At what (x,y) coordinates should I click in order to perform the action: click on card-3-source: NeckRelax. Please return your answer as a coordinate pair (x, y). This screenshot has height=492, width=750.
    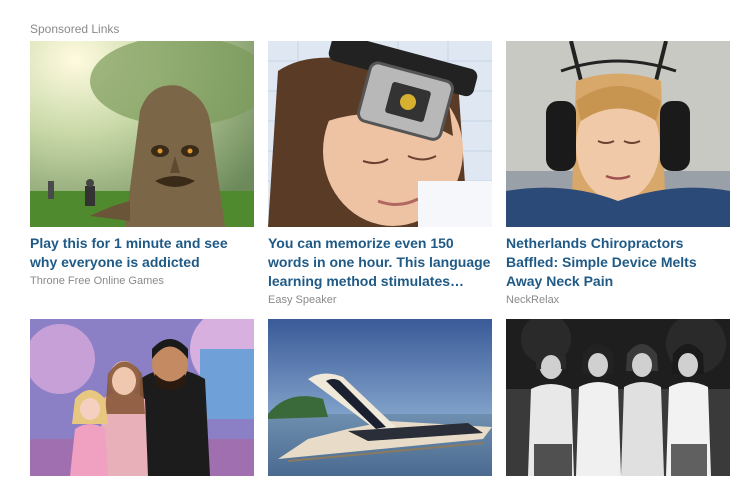
    Looking at the image, I should click on (618, 300).